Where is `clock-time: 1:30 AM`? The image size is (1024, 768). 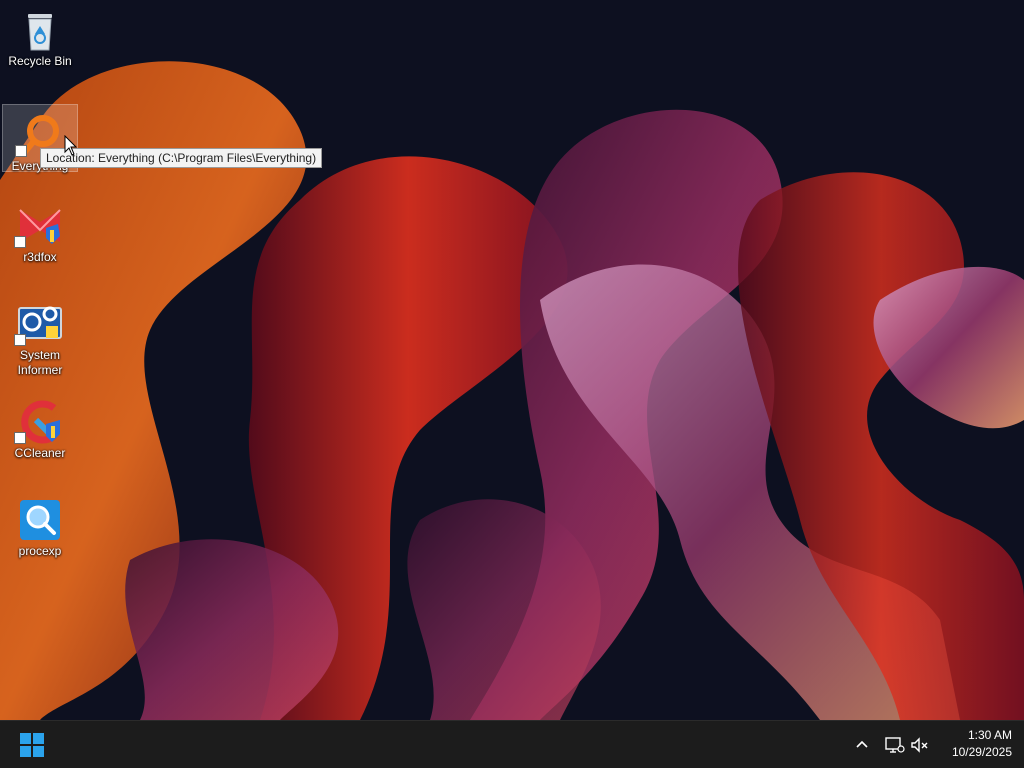 clock-time: 1:30 AM is located at coordinates (989, 735).